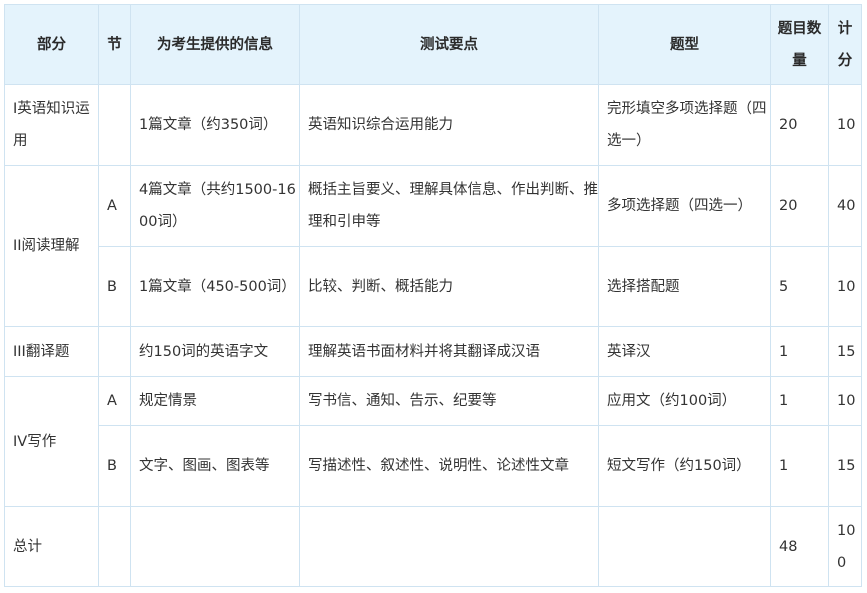 The image size is (867, 593). Describe the element at coordinates (845, 546) in the screenshot. I see `cell-score: 100` at that location.